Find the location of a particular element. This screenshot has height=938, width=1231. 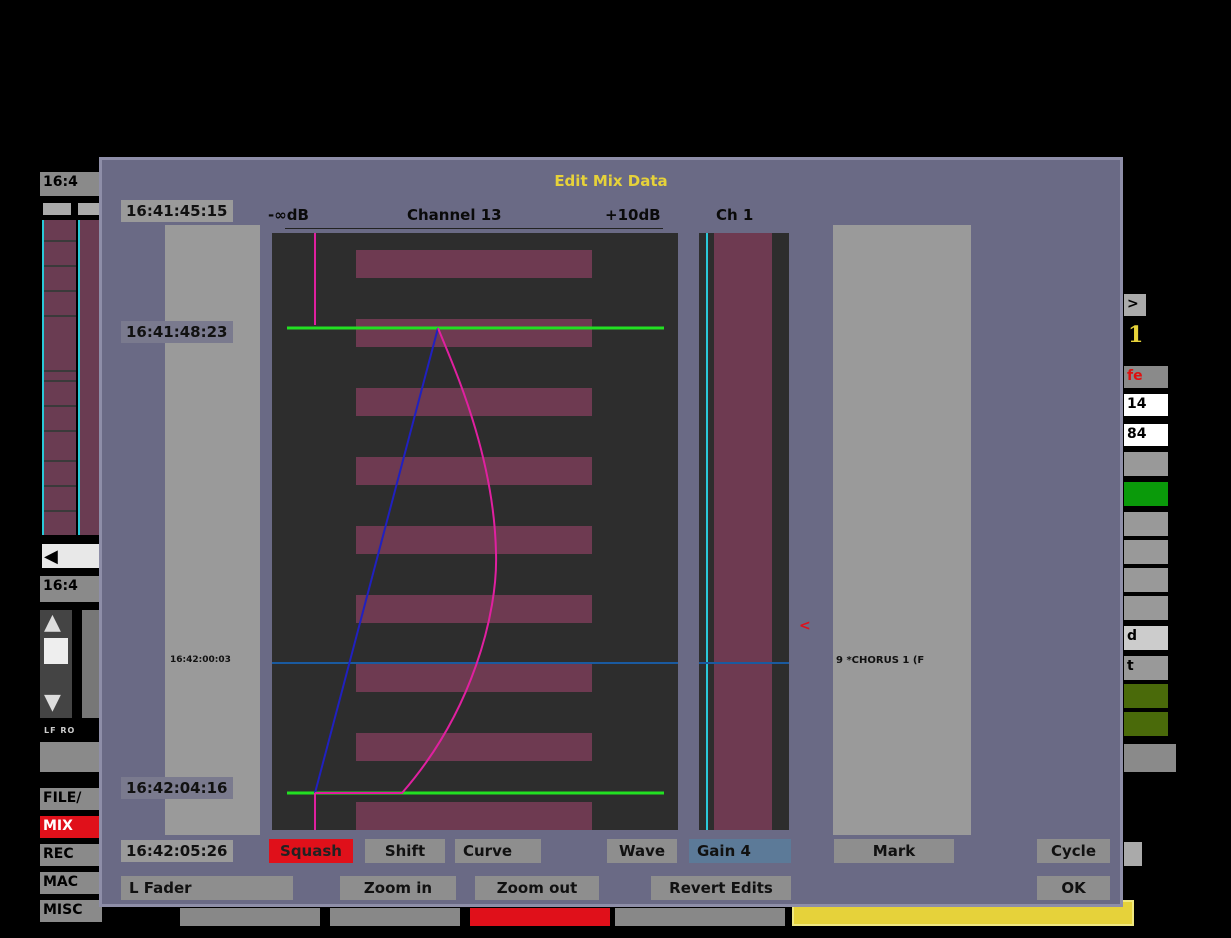

timecode-cursor: 16:42:00:03 is located at coordinates (200, 660).